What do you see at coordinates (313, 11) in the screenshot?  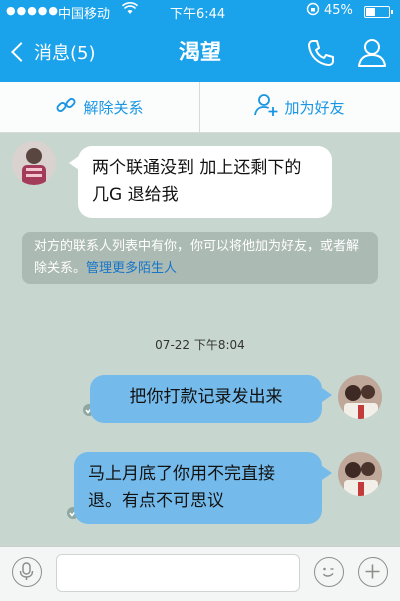 I see `rotation-lock-icon` at bounding box center [313, 11].